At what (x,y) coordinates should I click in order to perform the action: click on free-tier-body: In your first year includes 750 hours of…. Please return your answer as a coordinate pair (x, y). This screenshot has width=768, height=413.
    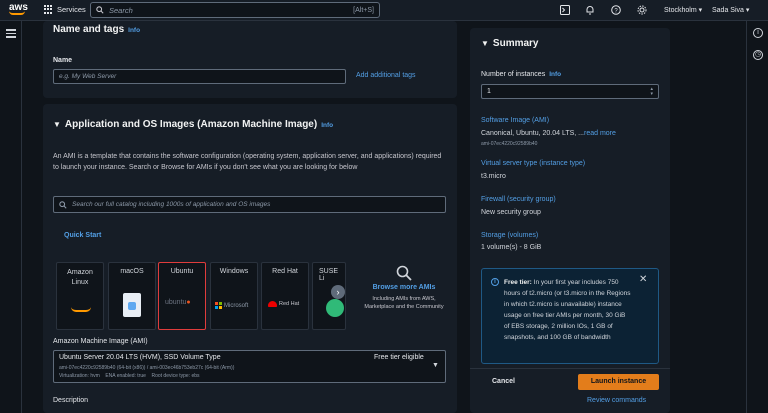
    Looking at the image, I should click on (567, 310).